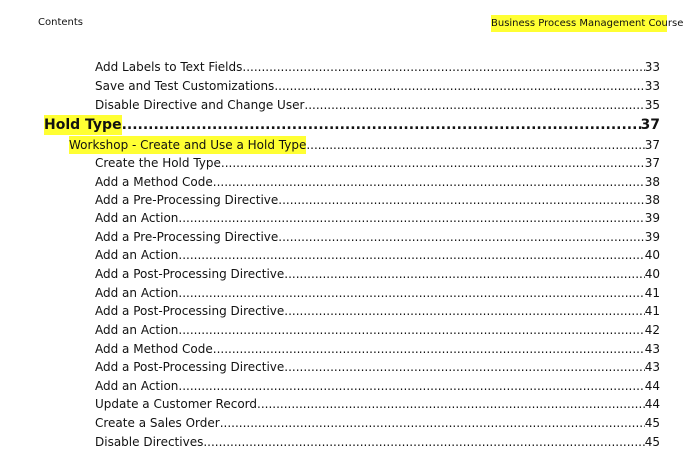 The height and width of the screenshot is (454, 690). I want to click on toc-entry-title: Add Labels to Text Fields, so click(169, 67).